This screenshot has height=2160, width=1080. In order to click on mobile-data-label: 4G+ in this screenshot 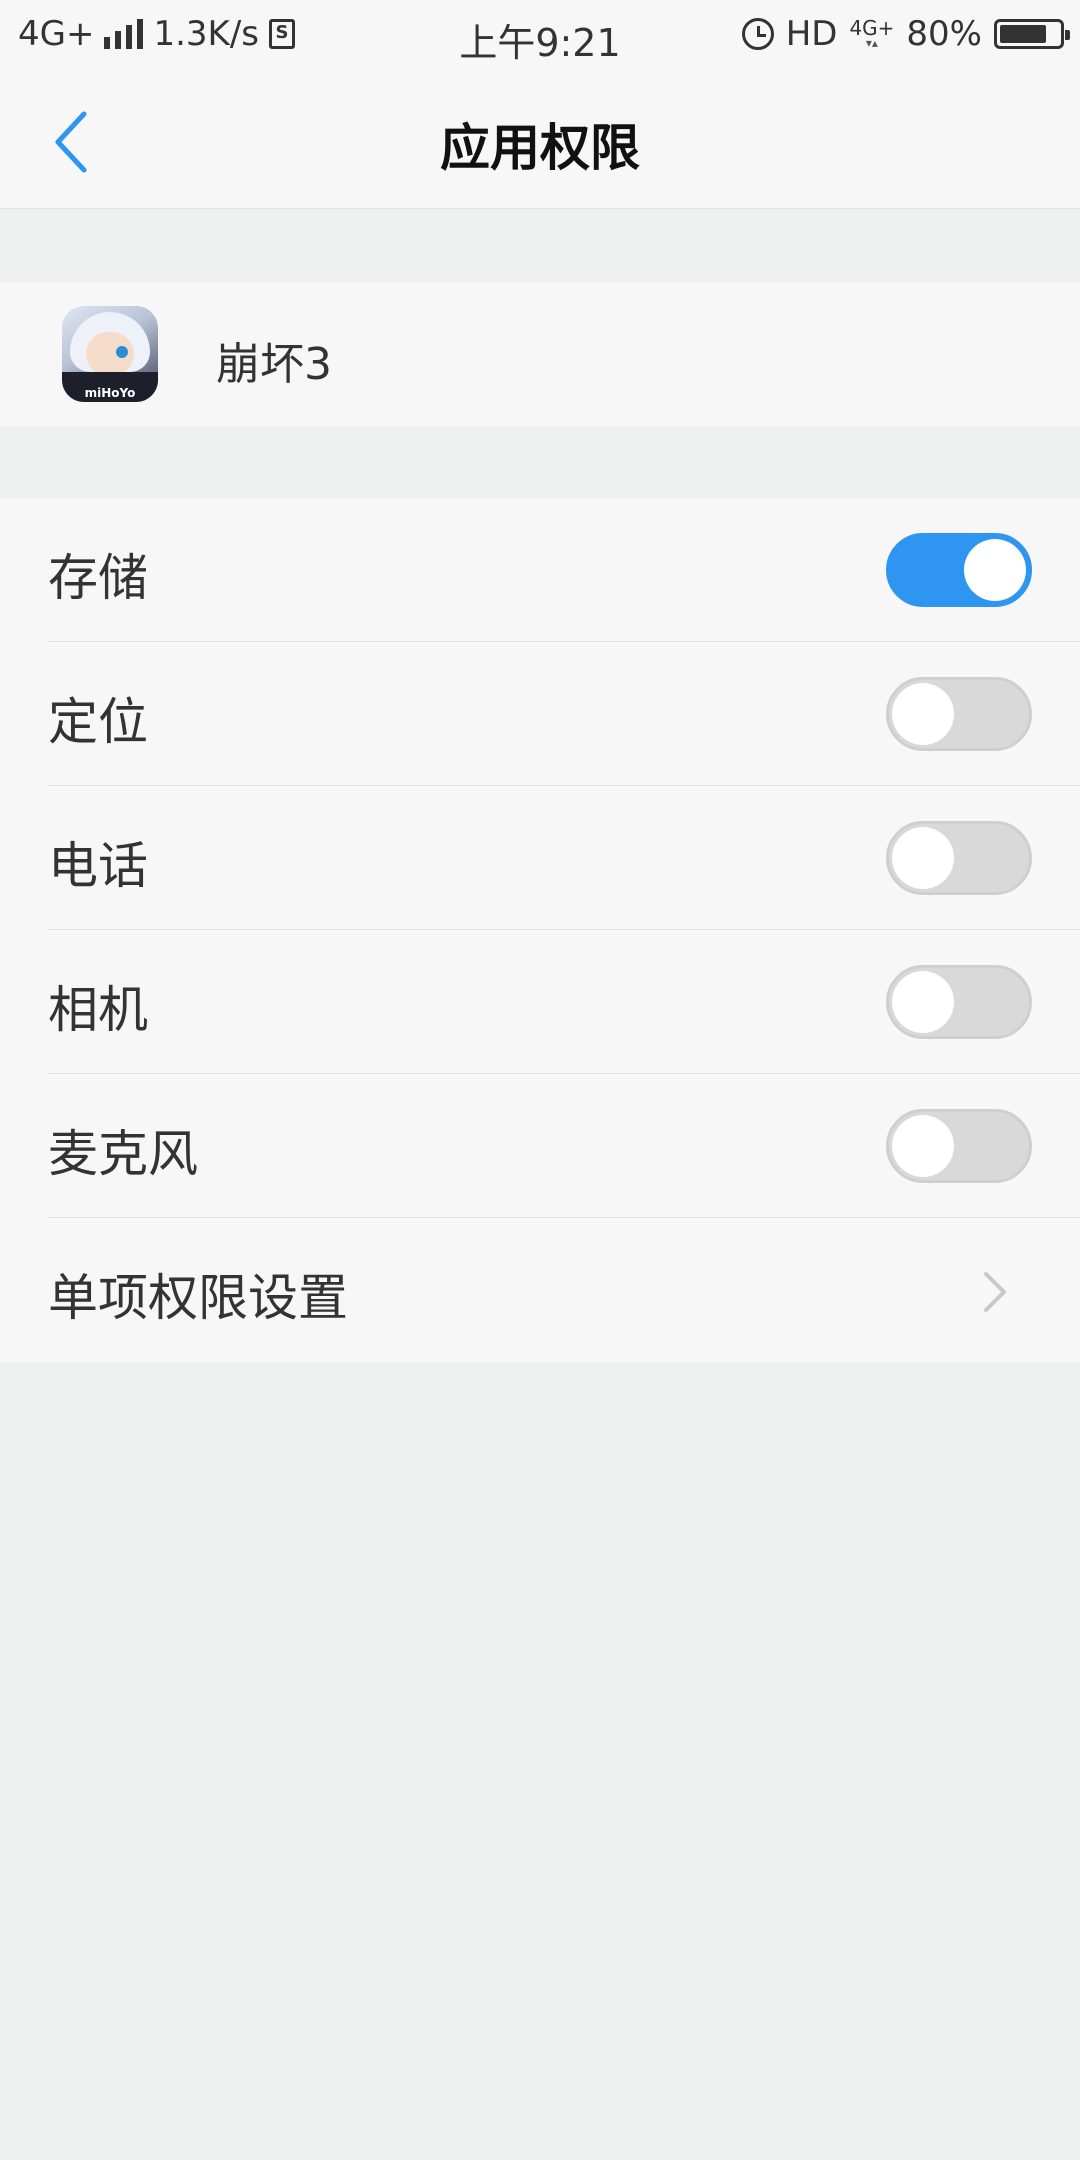, I will do `click(872, 28)`.